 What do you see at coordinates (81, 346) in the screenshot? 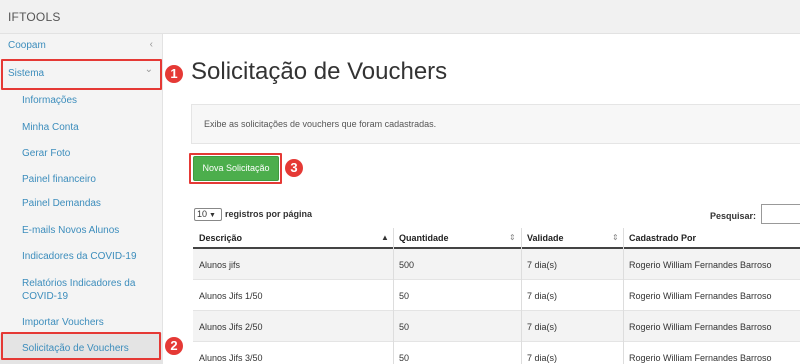
I see `highlight-solicitacao-vouchers` at bounding box center [81, 346].